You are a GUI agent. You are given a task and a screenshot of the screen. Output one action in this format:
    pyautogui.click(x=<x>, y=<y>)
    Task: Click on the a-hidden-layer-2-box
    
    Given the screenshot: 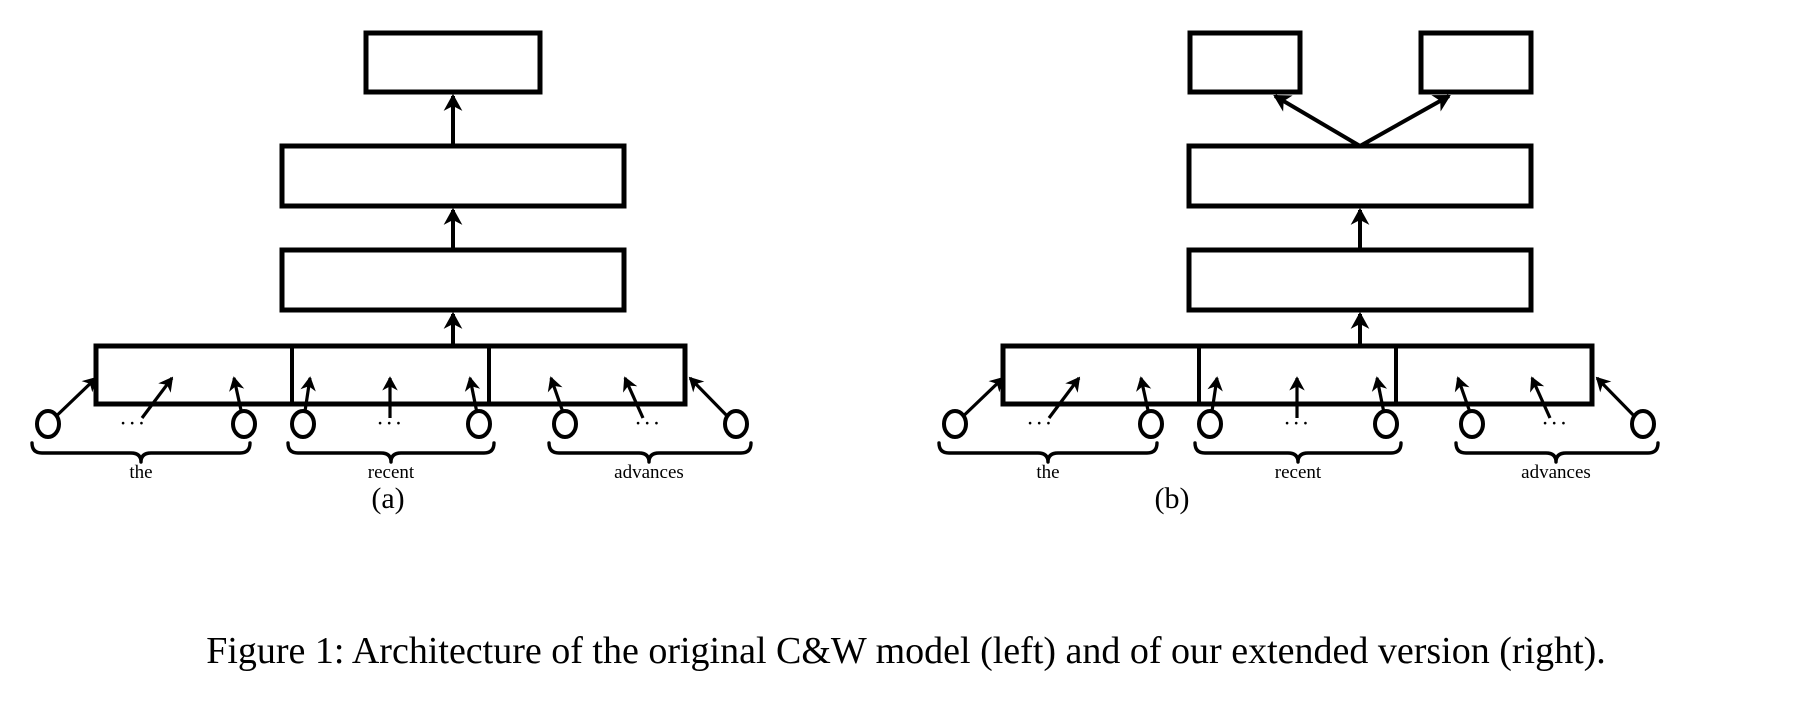 What is the action you would take?
    pyautogui.click(x=453, y=176)
    